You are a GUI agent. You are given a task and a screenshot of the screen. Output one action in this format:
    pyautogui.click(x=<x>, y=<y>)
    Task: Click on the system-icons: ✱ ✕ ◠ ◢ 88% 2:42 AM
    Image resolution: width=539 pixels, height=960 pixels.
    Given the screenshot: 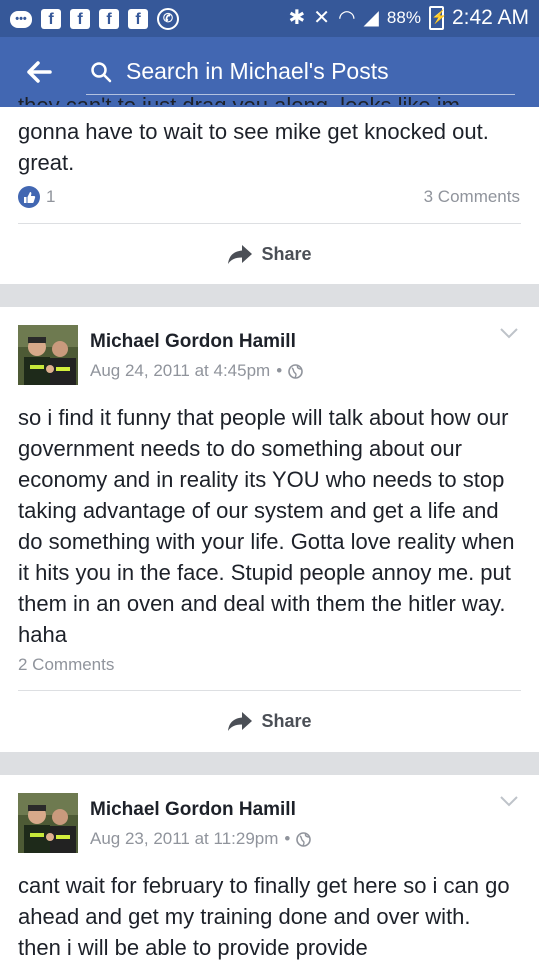 What is the action you would take?
    pyautogui.click(x=409, y=17)
    